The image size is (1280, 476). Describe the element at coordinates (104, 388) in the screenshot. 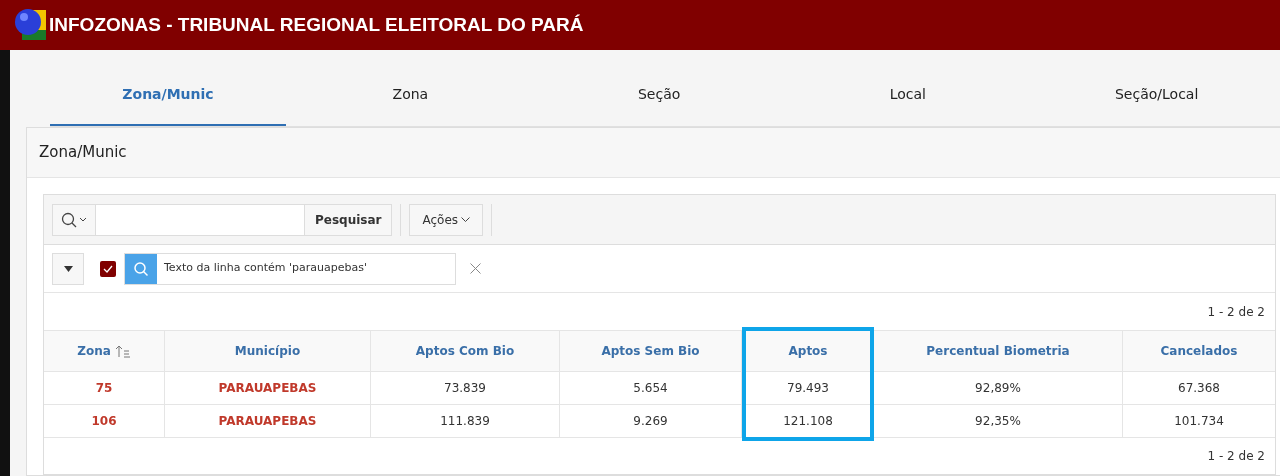

I see `table-cell-text: 75` at that location.